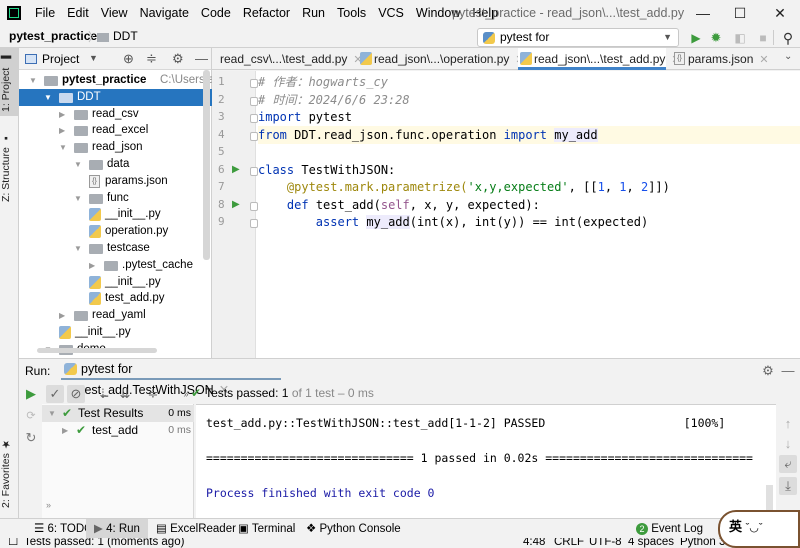 The width and height of the screenshot is (800, 548). I want to click on test-results-root: ▼ ✔ Test Results 0 ms, so click(118, 413).